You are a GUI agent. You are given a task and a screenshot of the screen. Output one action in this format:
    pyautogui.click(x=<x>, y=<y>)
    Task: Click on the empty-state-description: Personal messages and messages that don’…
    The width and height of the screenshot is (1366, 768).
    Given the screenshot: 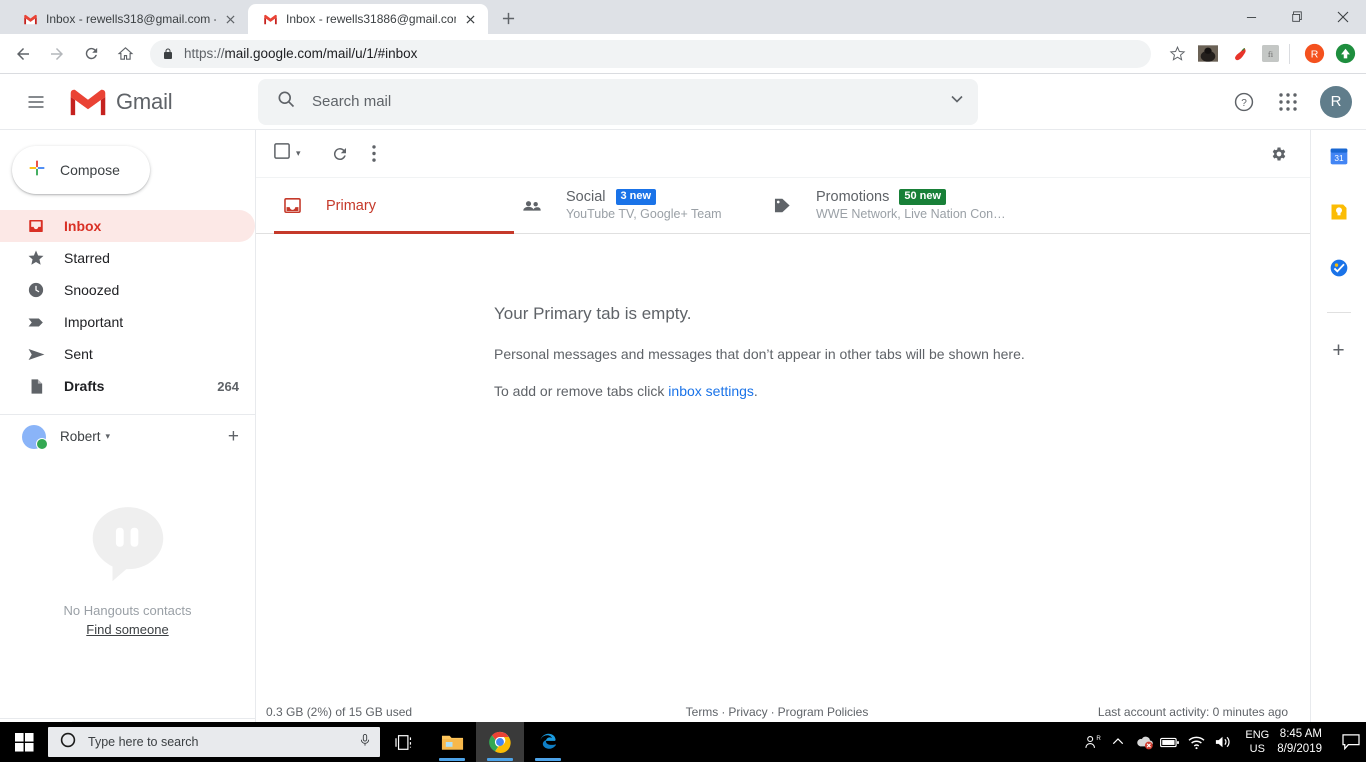 What is the action you would take?
    pyautogui.click(x=759, y=354)
    